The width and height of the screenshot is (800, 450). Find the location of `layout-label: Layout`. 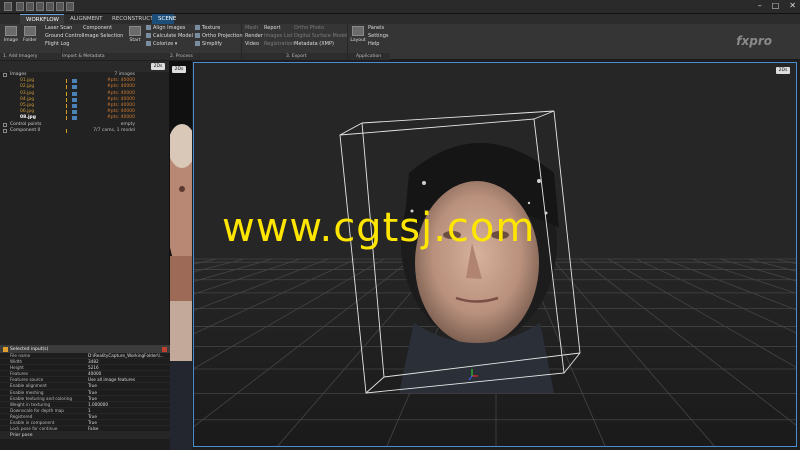

layout-label: Layout is located at coordinates (358, 40).